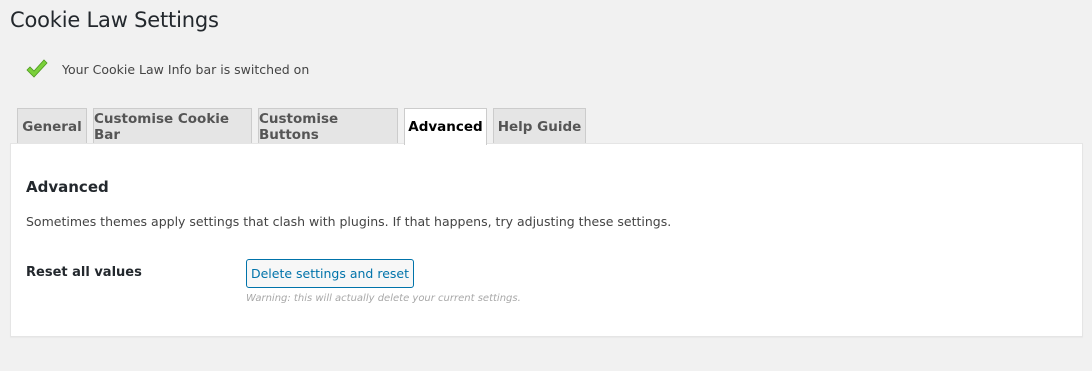  Describe the element at coordinates (539, 126) in the screenshot. I see `tab-help-guide: Help Guide` at that location.